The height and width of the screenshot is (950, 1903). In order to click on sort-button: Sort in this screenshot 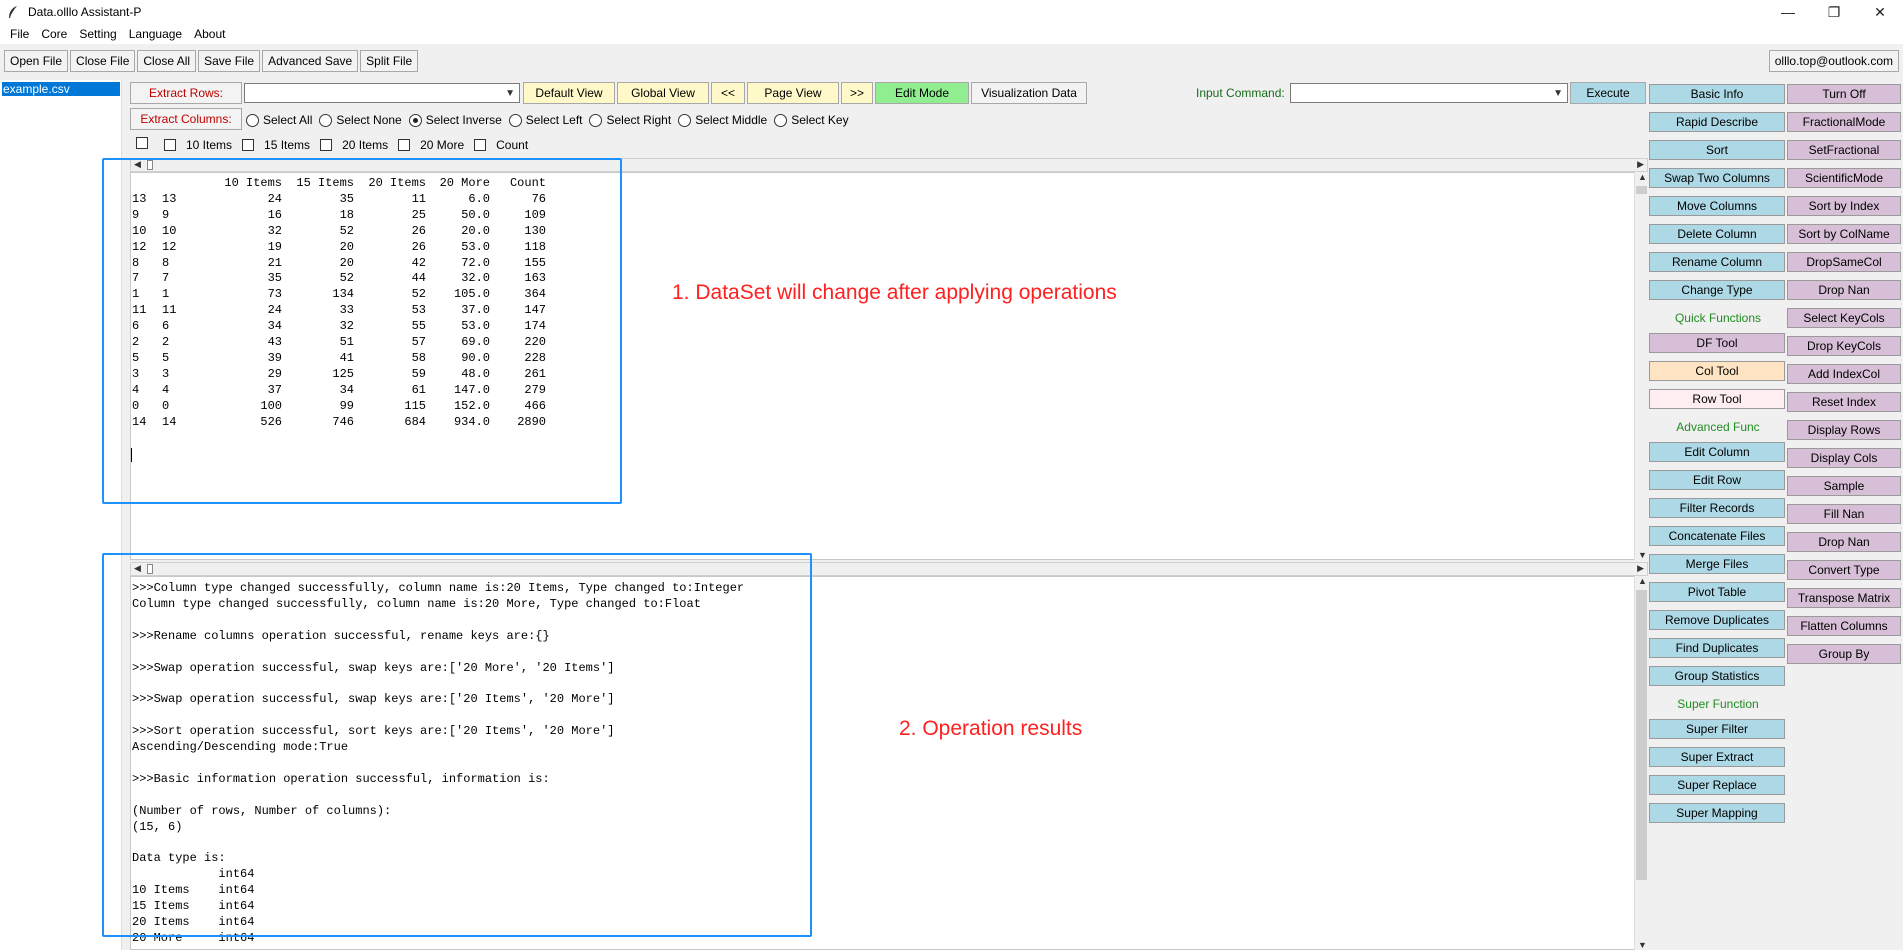, I will do `click(1717, 150)`.